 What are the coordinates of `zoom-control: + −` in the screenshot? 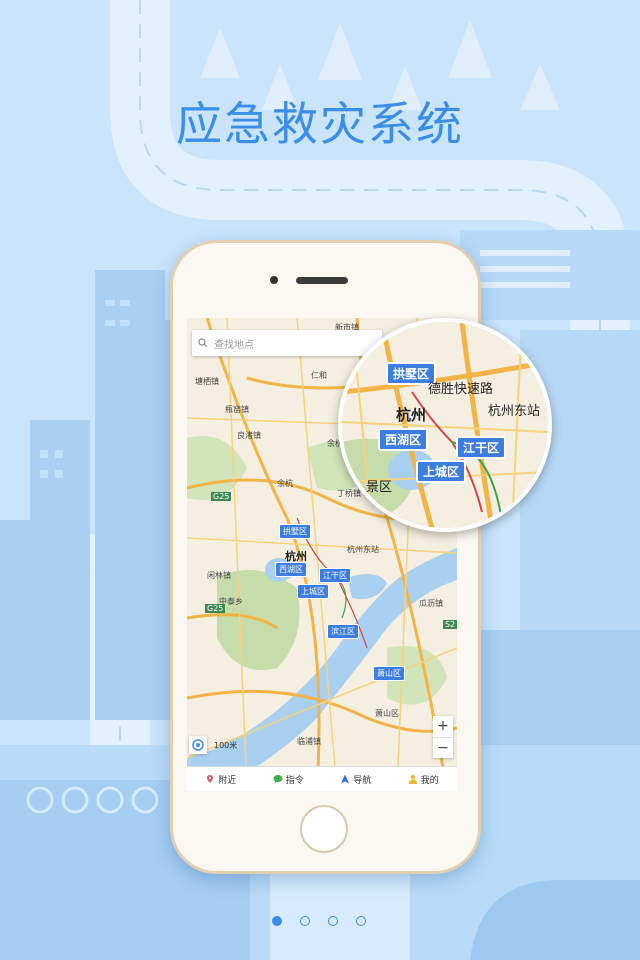 It's located at (443, 737).